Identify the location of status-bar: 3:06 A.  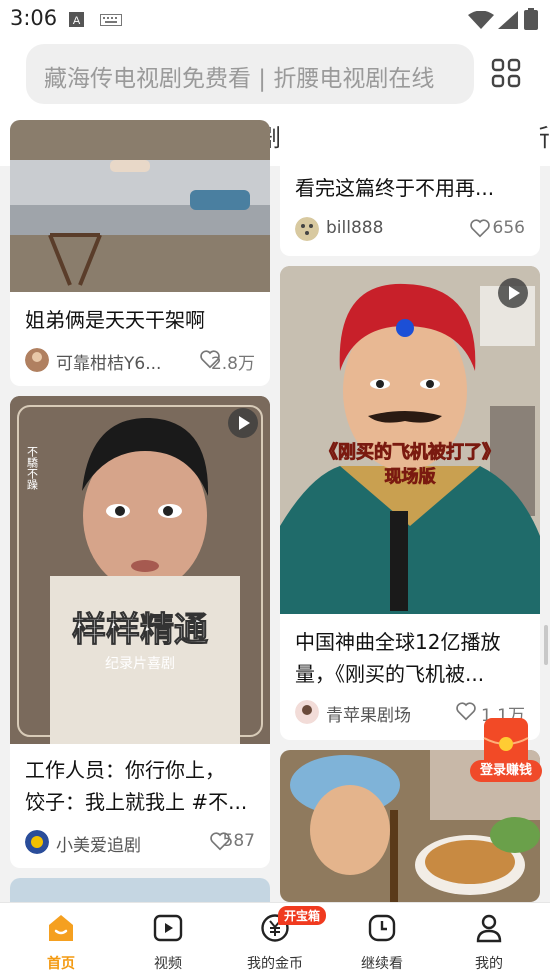
(275, 18).